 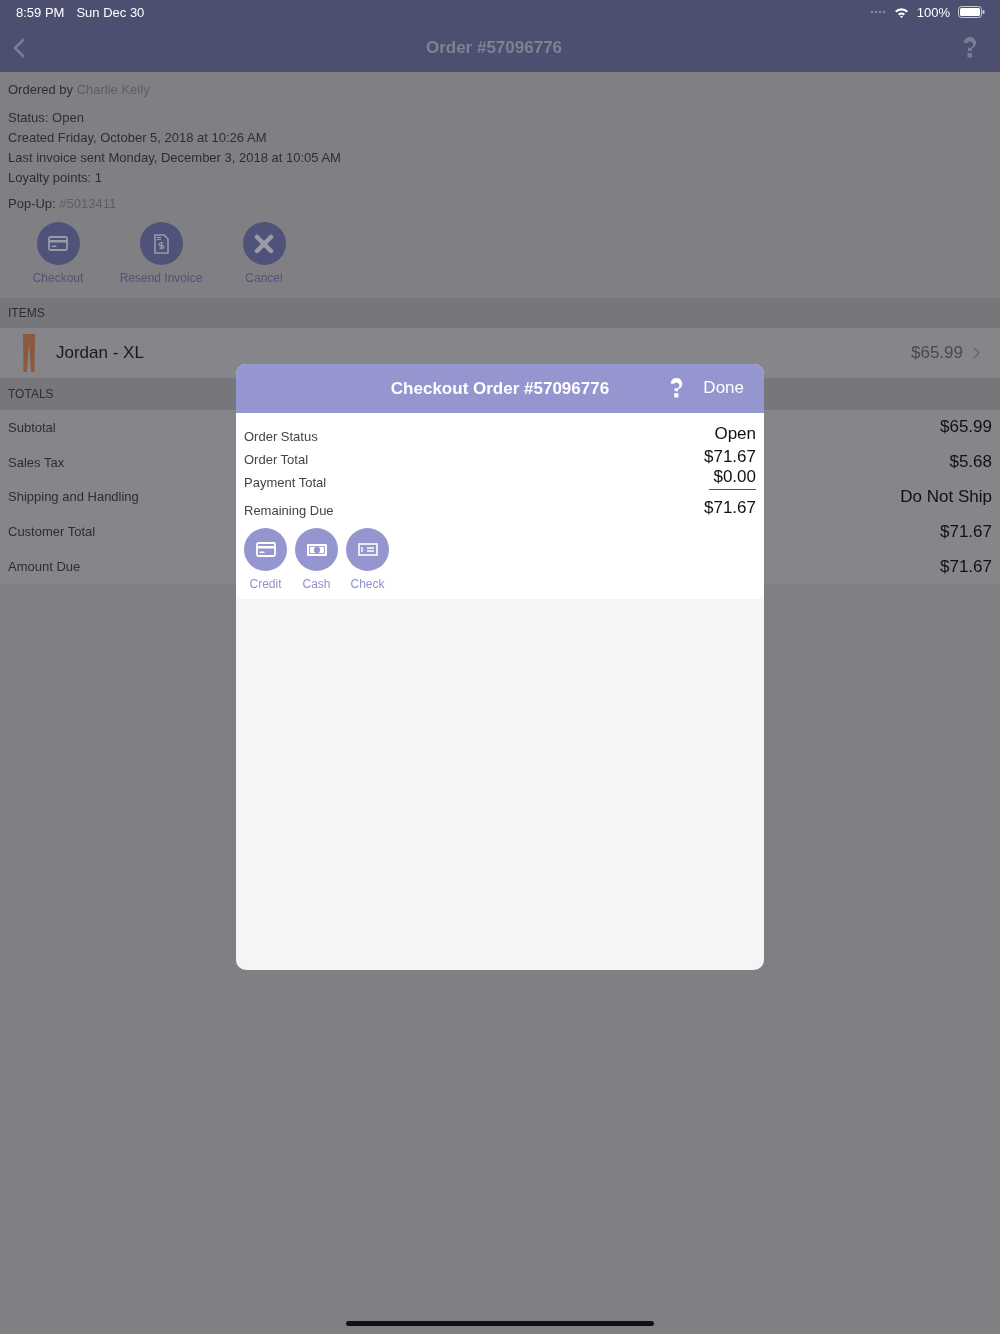 What do you see at coordinates (52, 532) in the screenshot?
I see `total-label: Customer Total` at bounding box center [52, 532].